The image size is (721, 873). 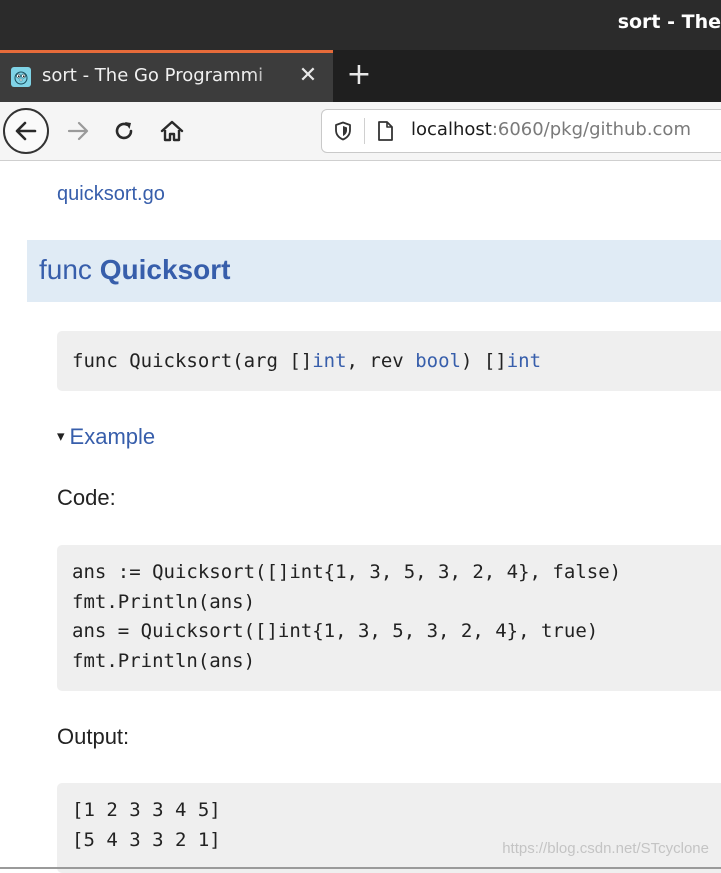 What do you see at coordinates (86, 497) in the screenshot?
I see `code-label: Code:` at bounding box center [86, 497].